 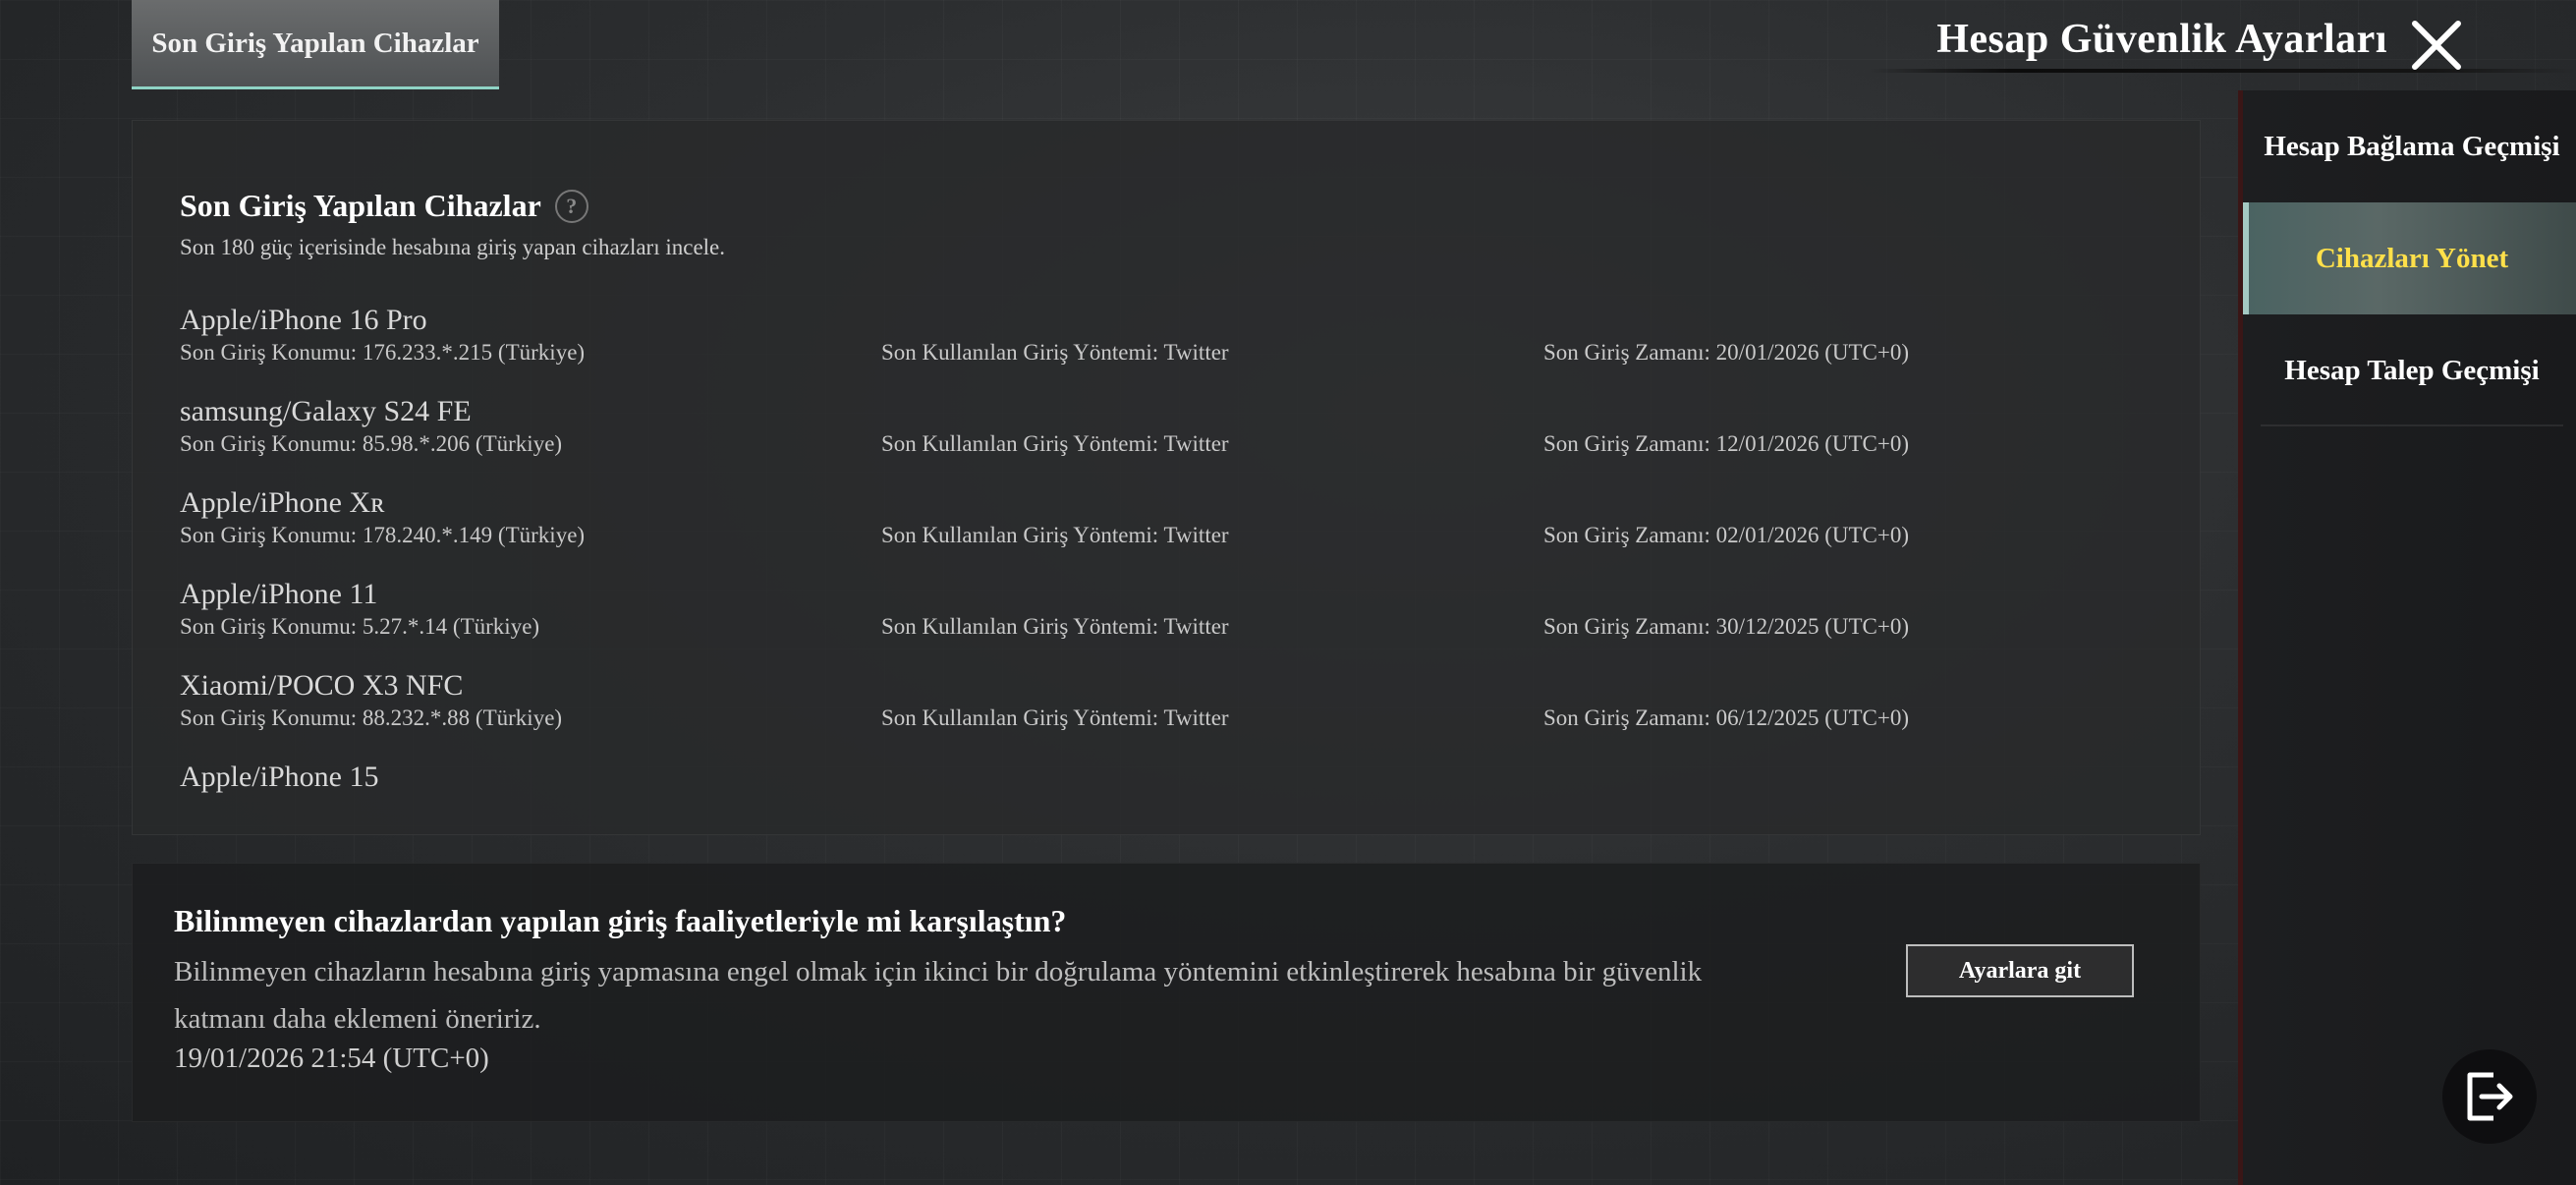 I want to click on device-name: Apple/iPhone 15, so click(x=279, y=777).